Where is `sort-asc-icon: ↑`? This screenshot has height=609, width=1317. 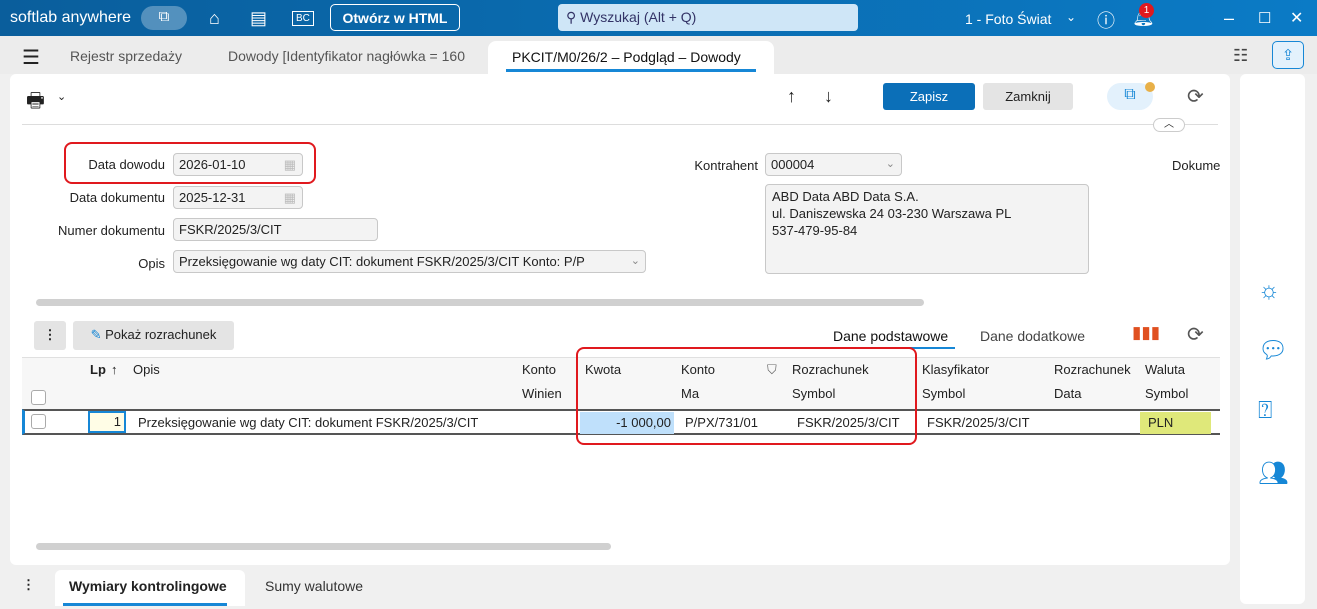 sort-asc-icon: ↑ is located at coordinates (114, 370).